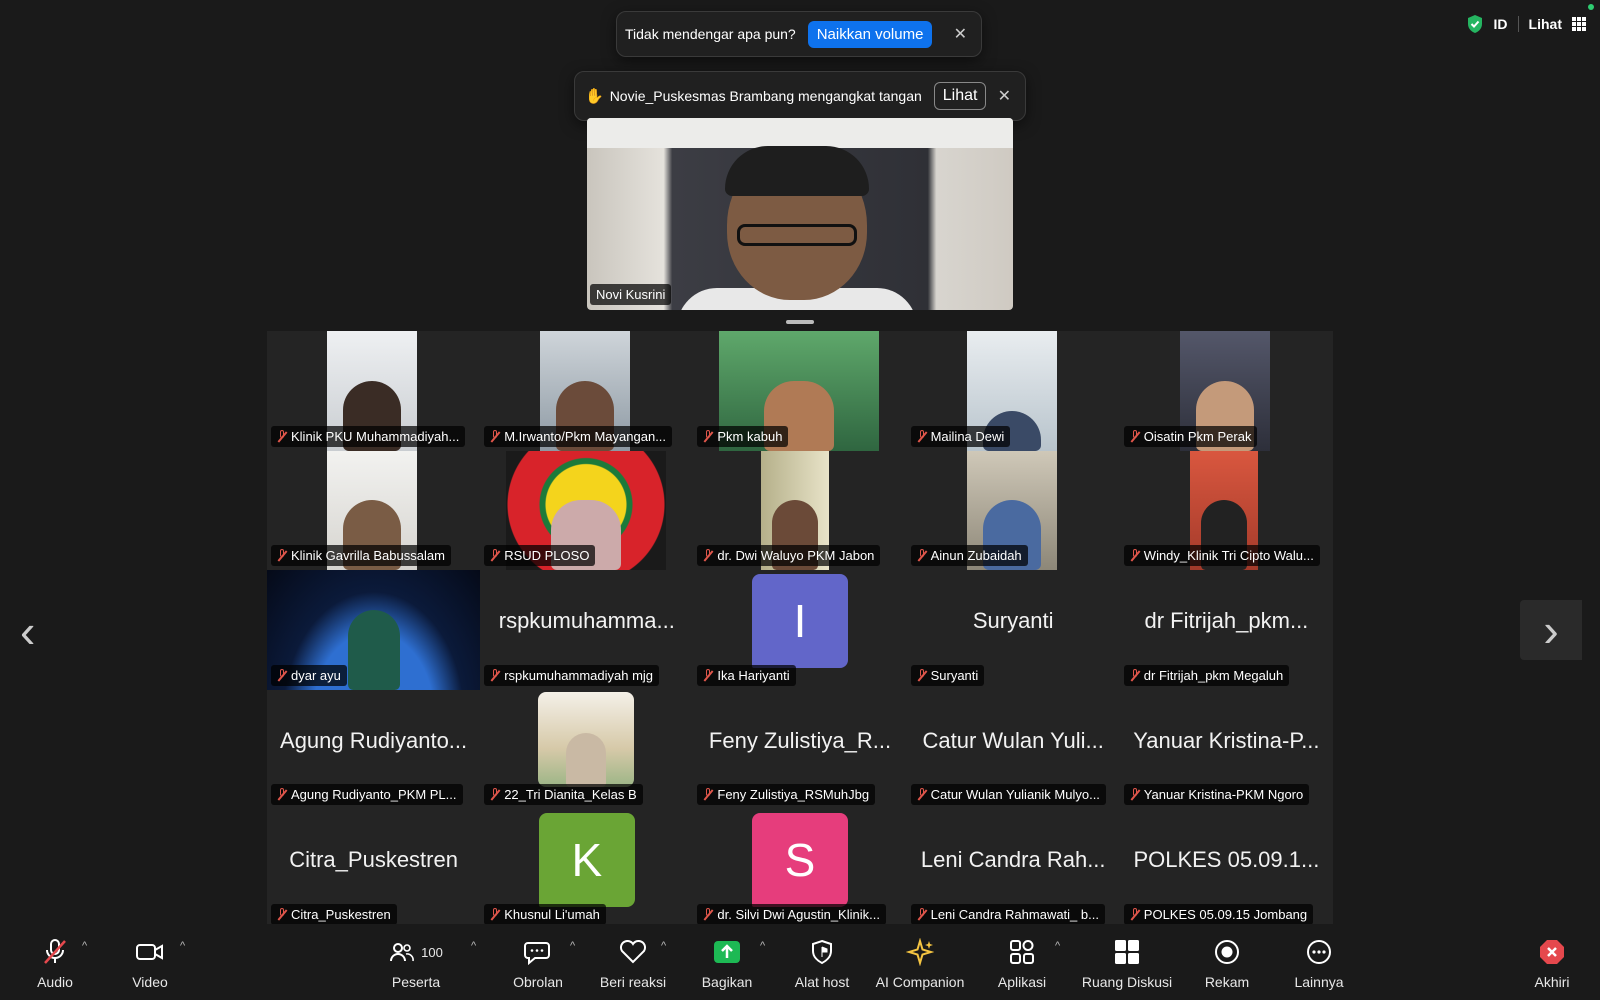 The height and width of the screenshot is (1000, 1600). Describe the element at coordinates (432, 952) in the screenshot. I see `participants-count: 100` at that location.